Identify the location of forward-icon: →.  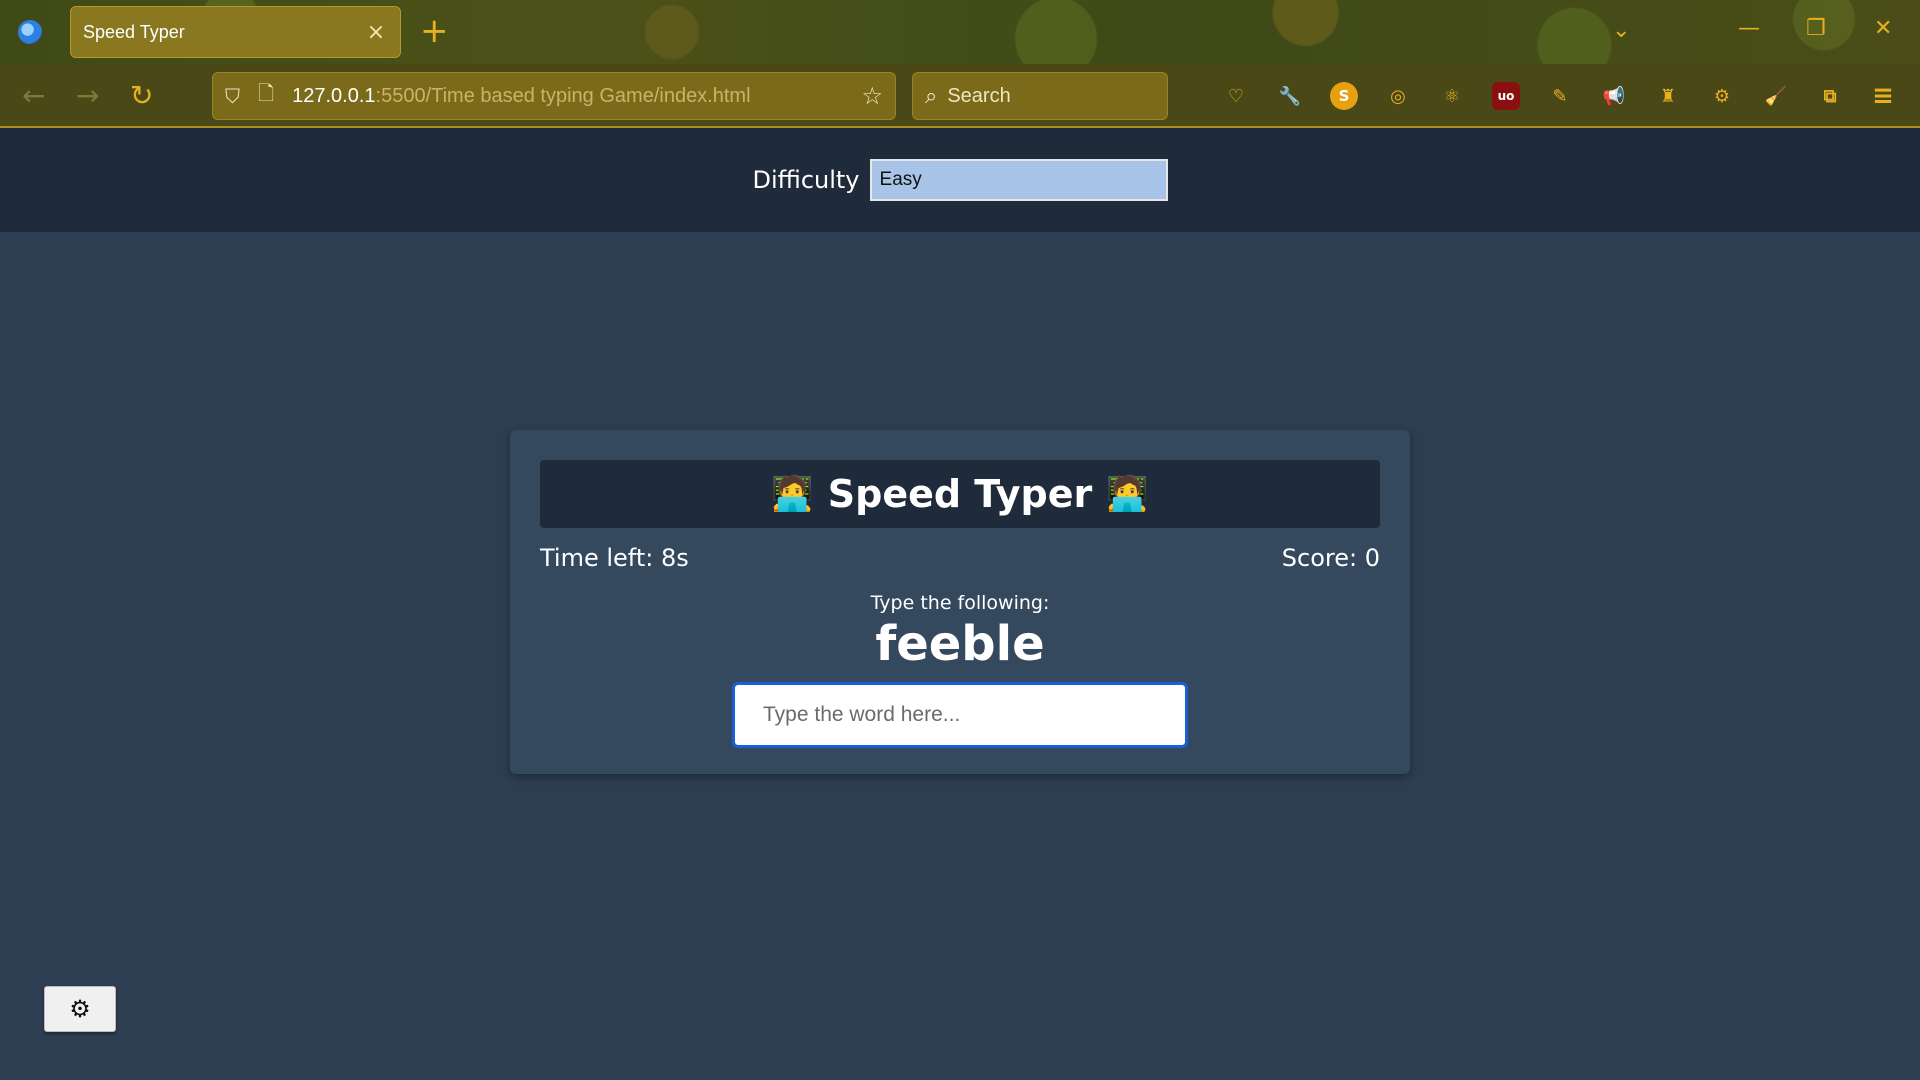
(87, 96).